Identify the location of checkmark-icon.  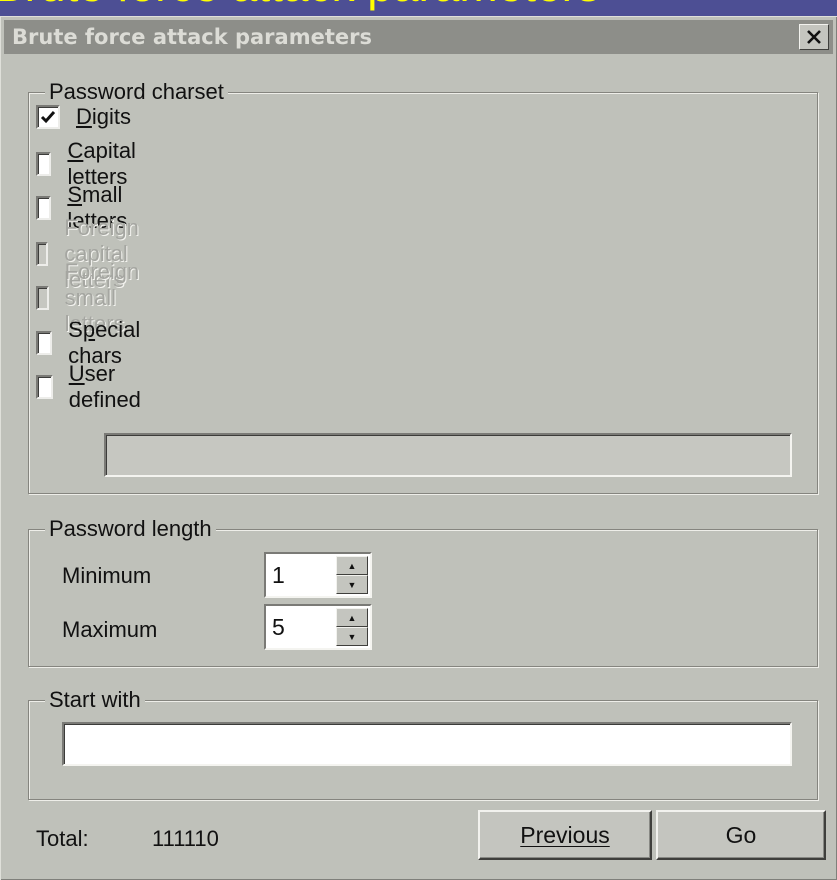
(48, 117).